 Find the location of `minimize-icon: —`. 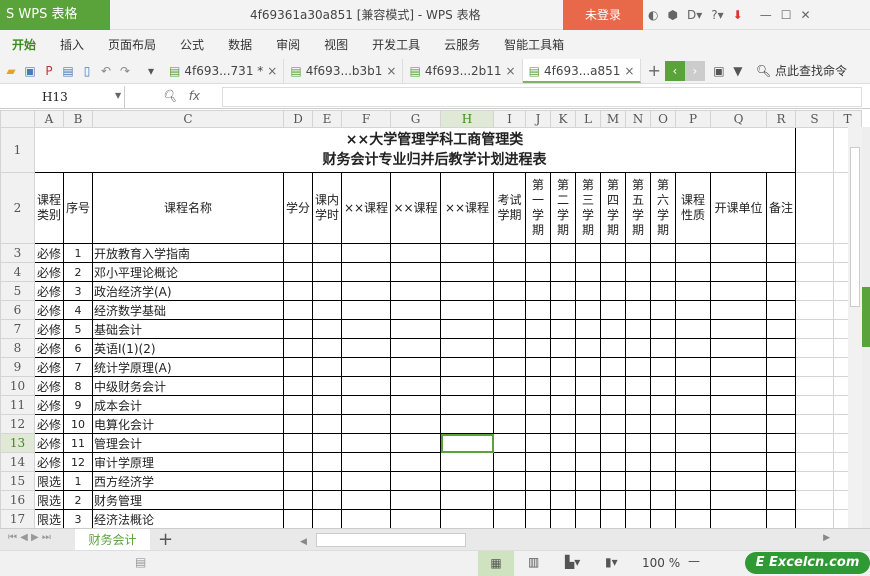

minimize-icon: — is located at coordinates (766, 15).